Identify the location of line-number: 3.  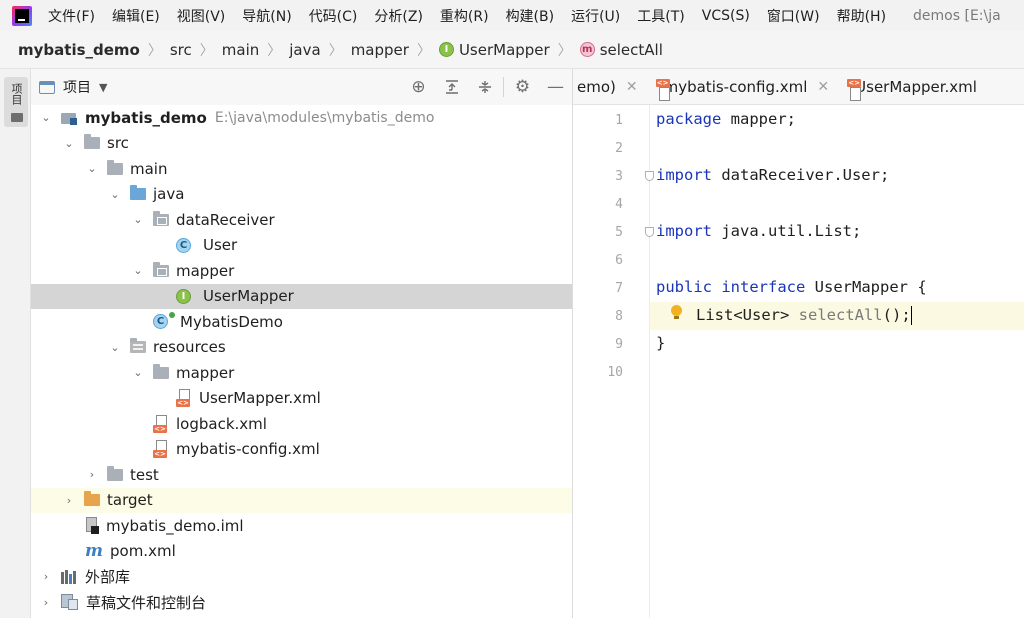
(619, 176).